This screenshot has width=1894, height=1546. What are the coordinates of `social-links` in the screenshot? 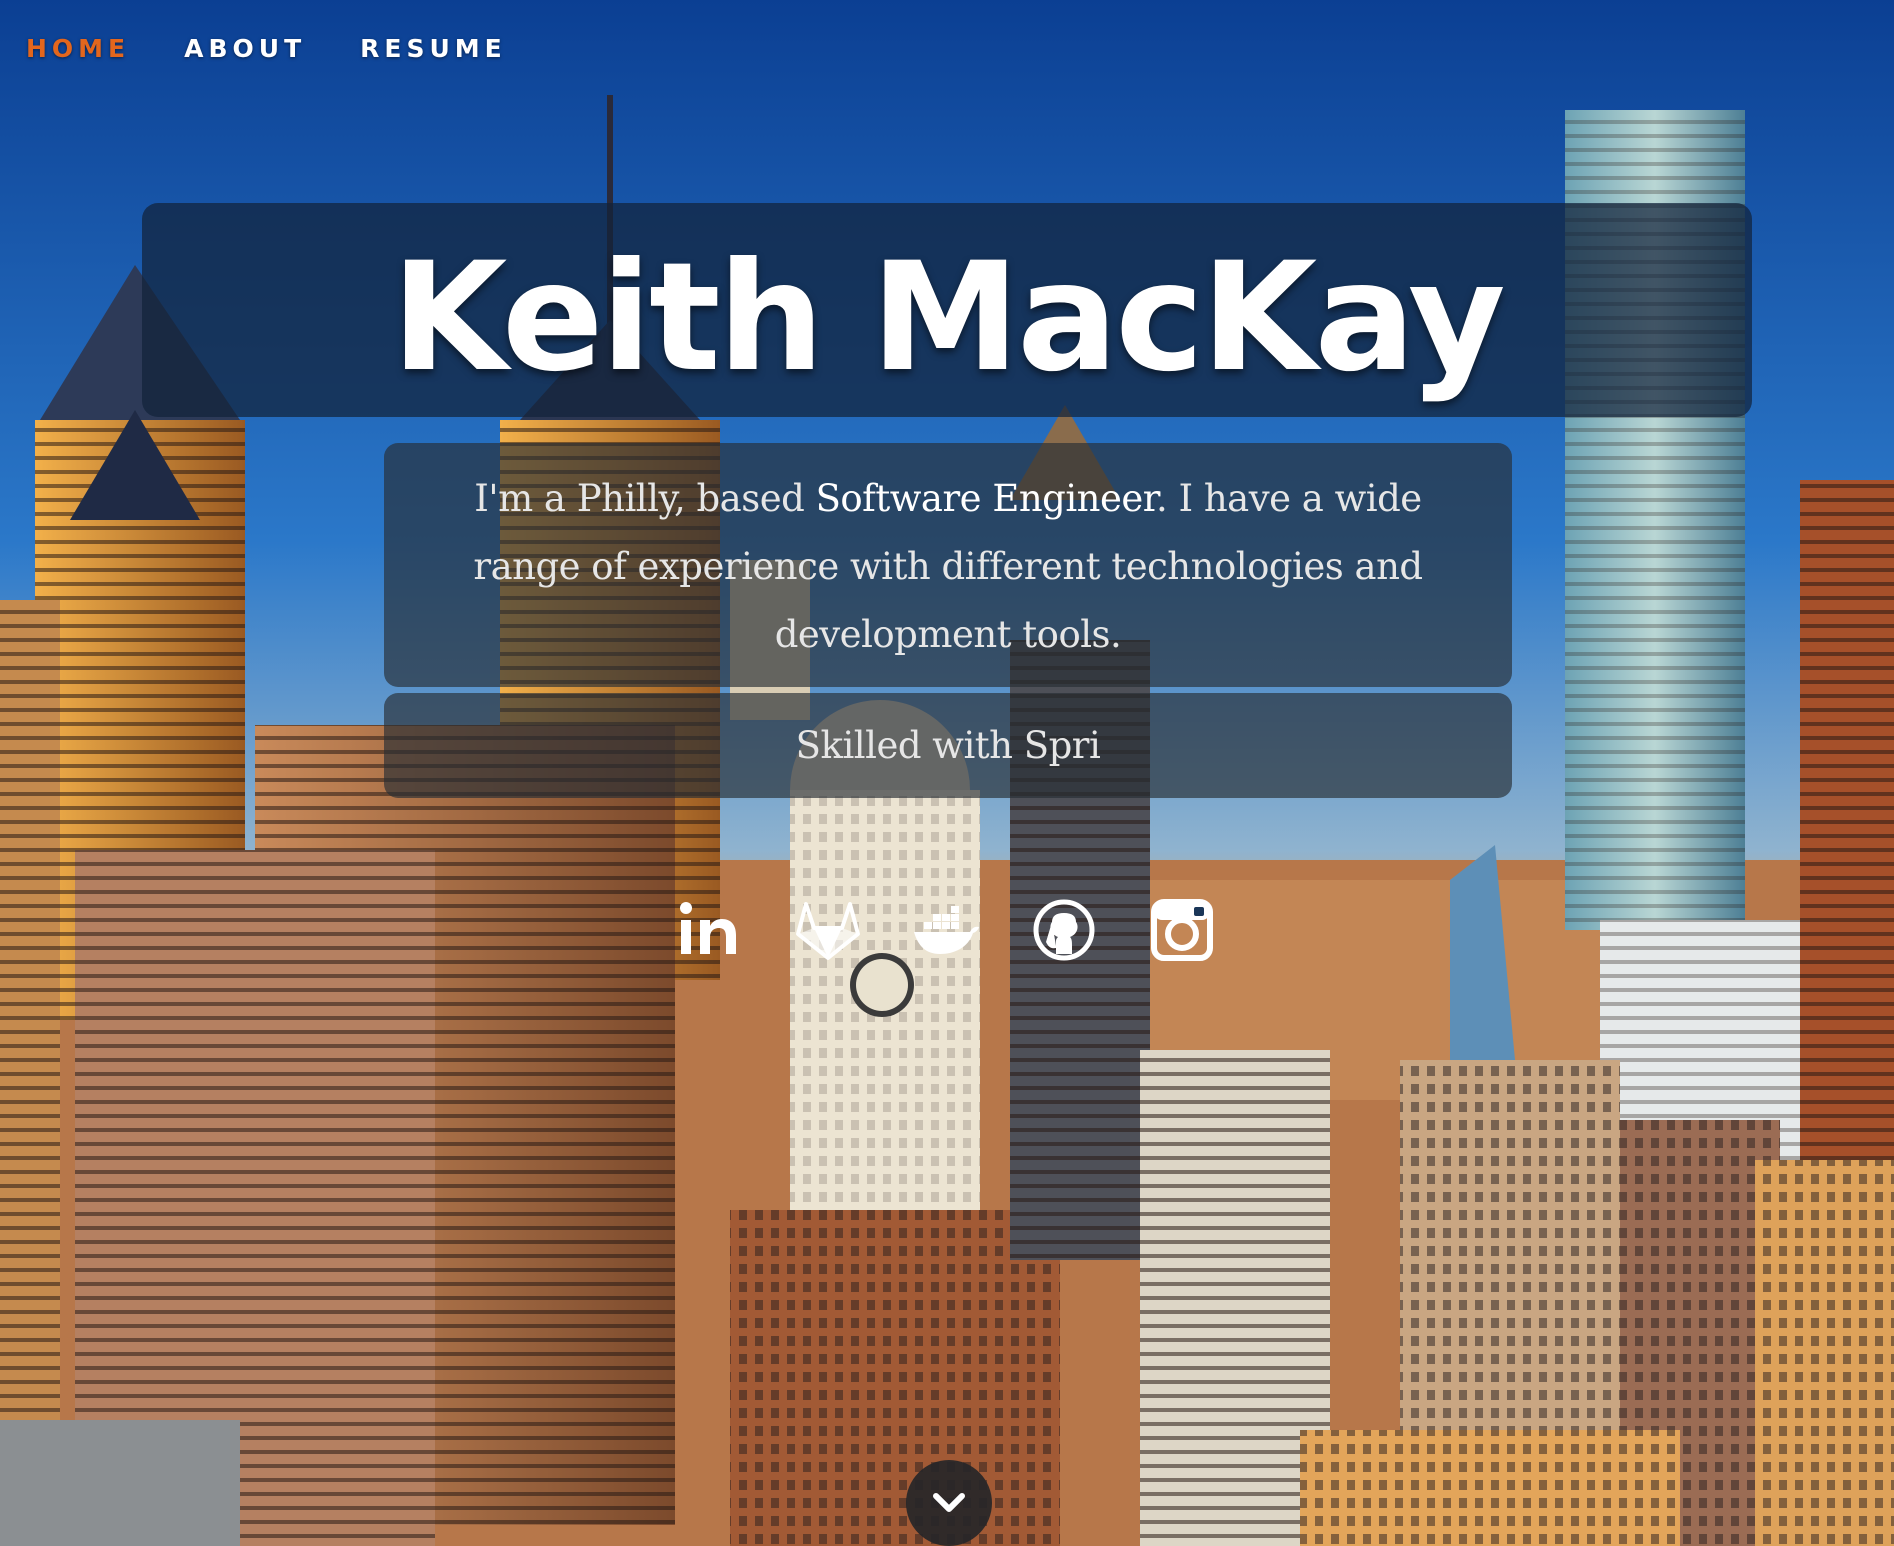 It's located at (946, 930).